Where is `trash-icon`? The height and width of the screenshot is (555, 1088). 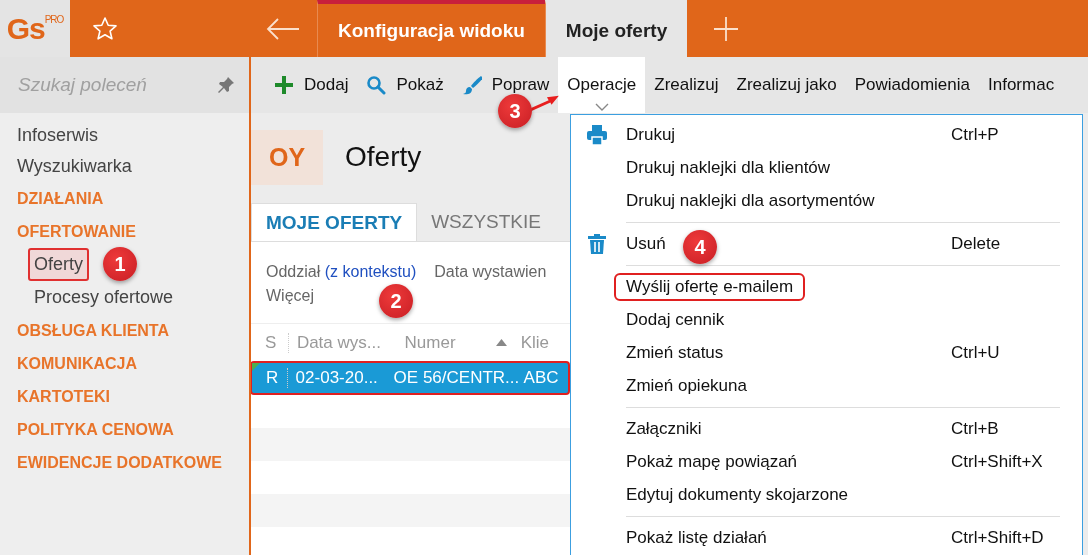 trash-icon is located at coordinates (596, 243).